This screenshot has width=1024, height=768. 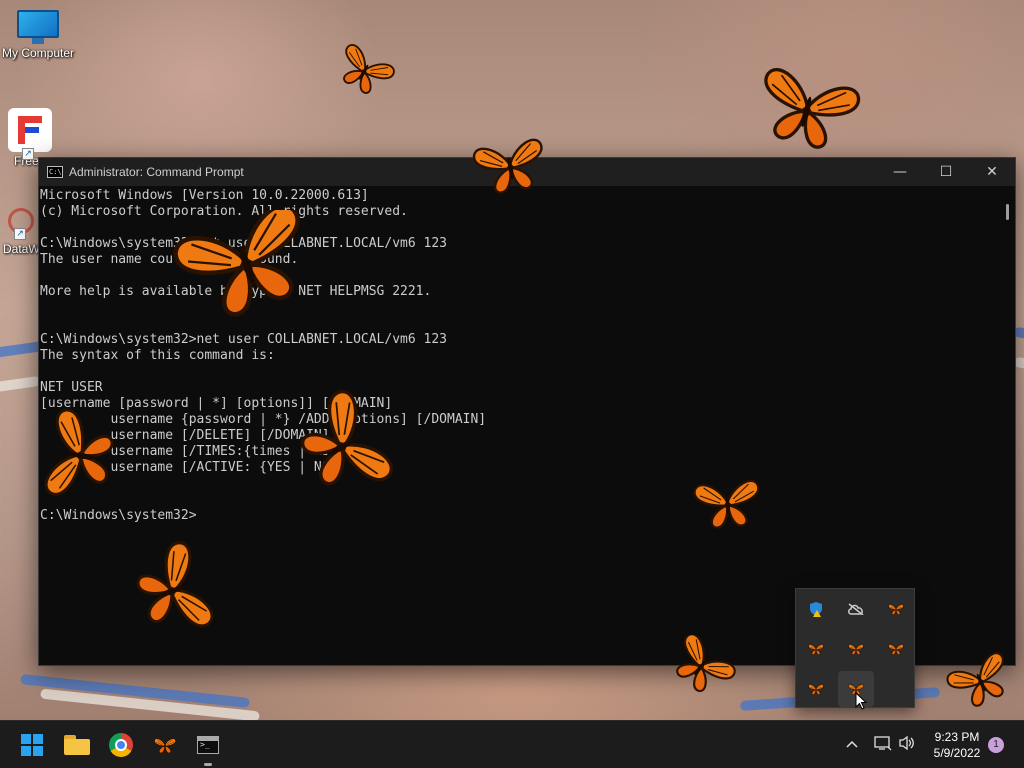 I want to click on folder-icon, so click(x=77, y=745).